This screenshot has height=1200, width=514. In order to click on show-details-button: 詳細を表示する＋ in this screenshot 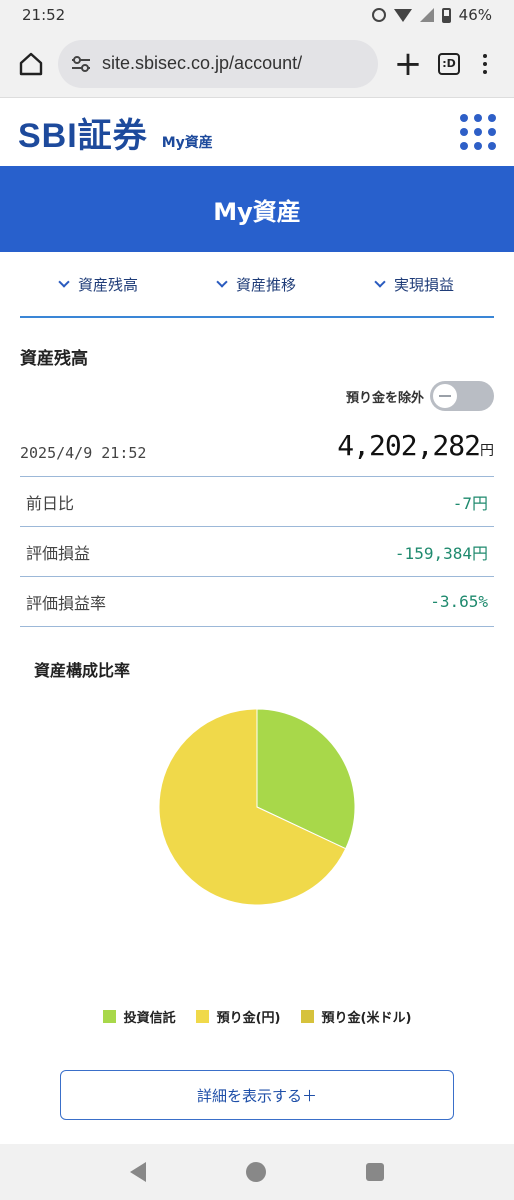, I will do `click(257, 1095)`.